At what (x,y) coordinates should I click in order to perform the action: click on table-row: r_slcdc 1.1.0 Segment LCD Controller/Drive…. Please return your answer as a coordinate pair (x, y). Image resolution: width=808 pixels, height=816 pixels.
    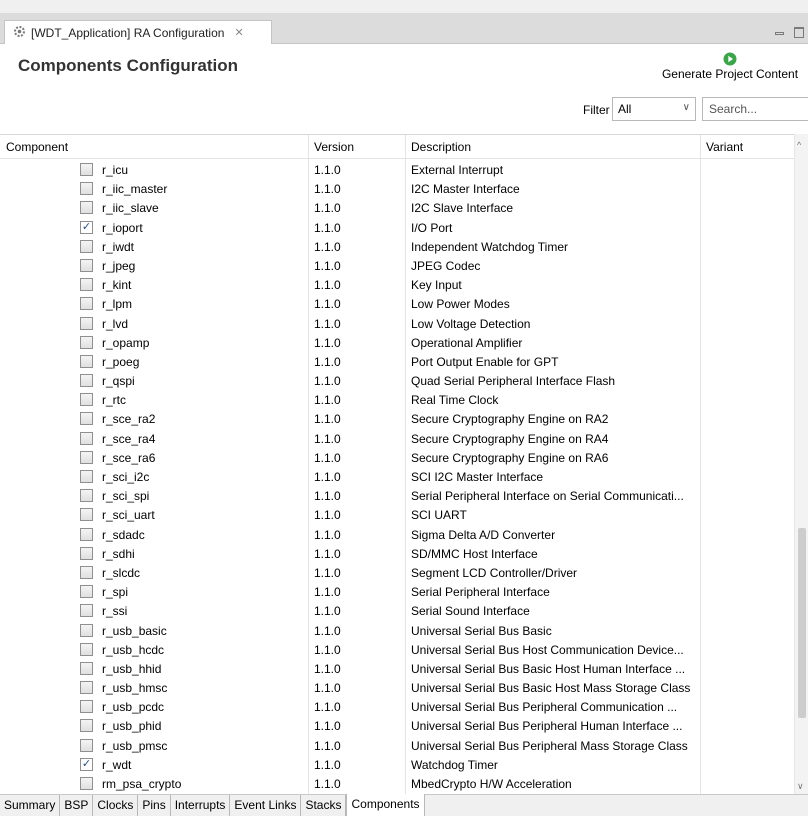
    Looking at the image, I should click on (397, 572).